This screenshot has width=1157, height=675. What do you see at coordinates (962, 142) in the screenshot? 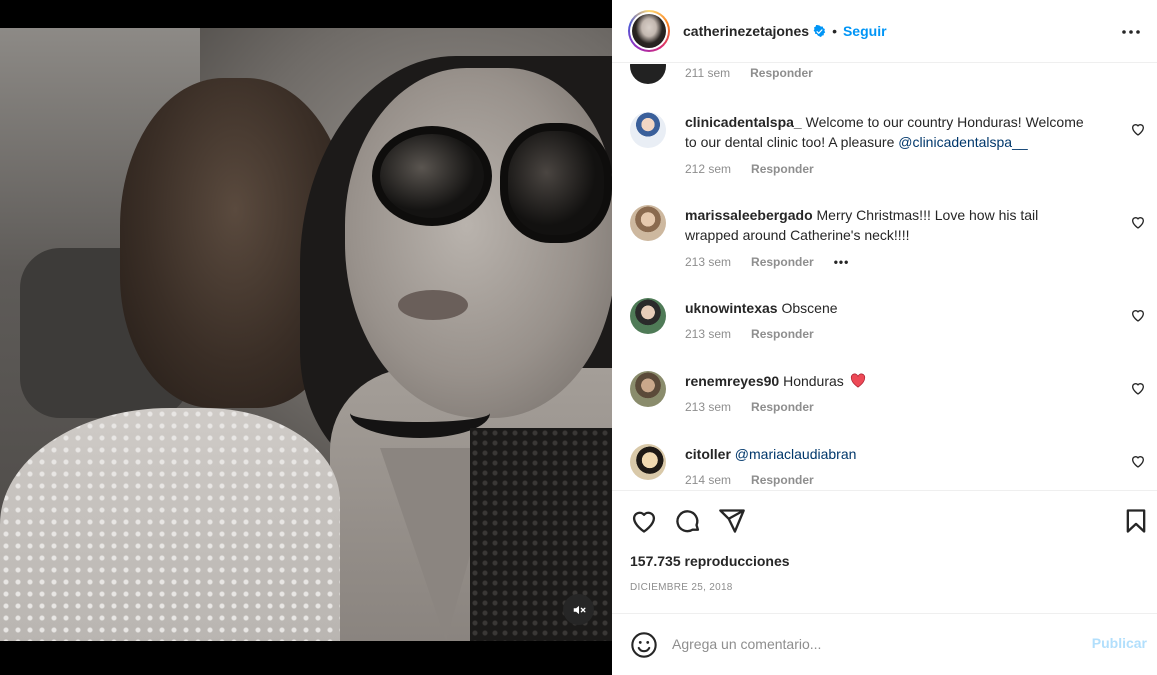
I see `comment-mention: @clinicadentalspa__` at bounding box center [962, 142].